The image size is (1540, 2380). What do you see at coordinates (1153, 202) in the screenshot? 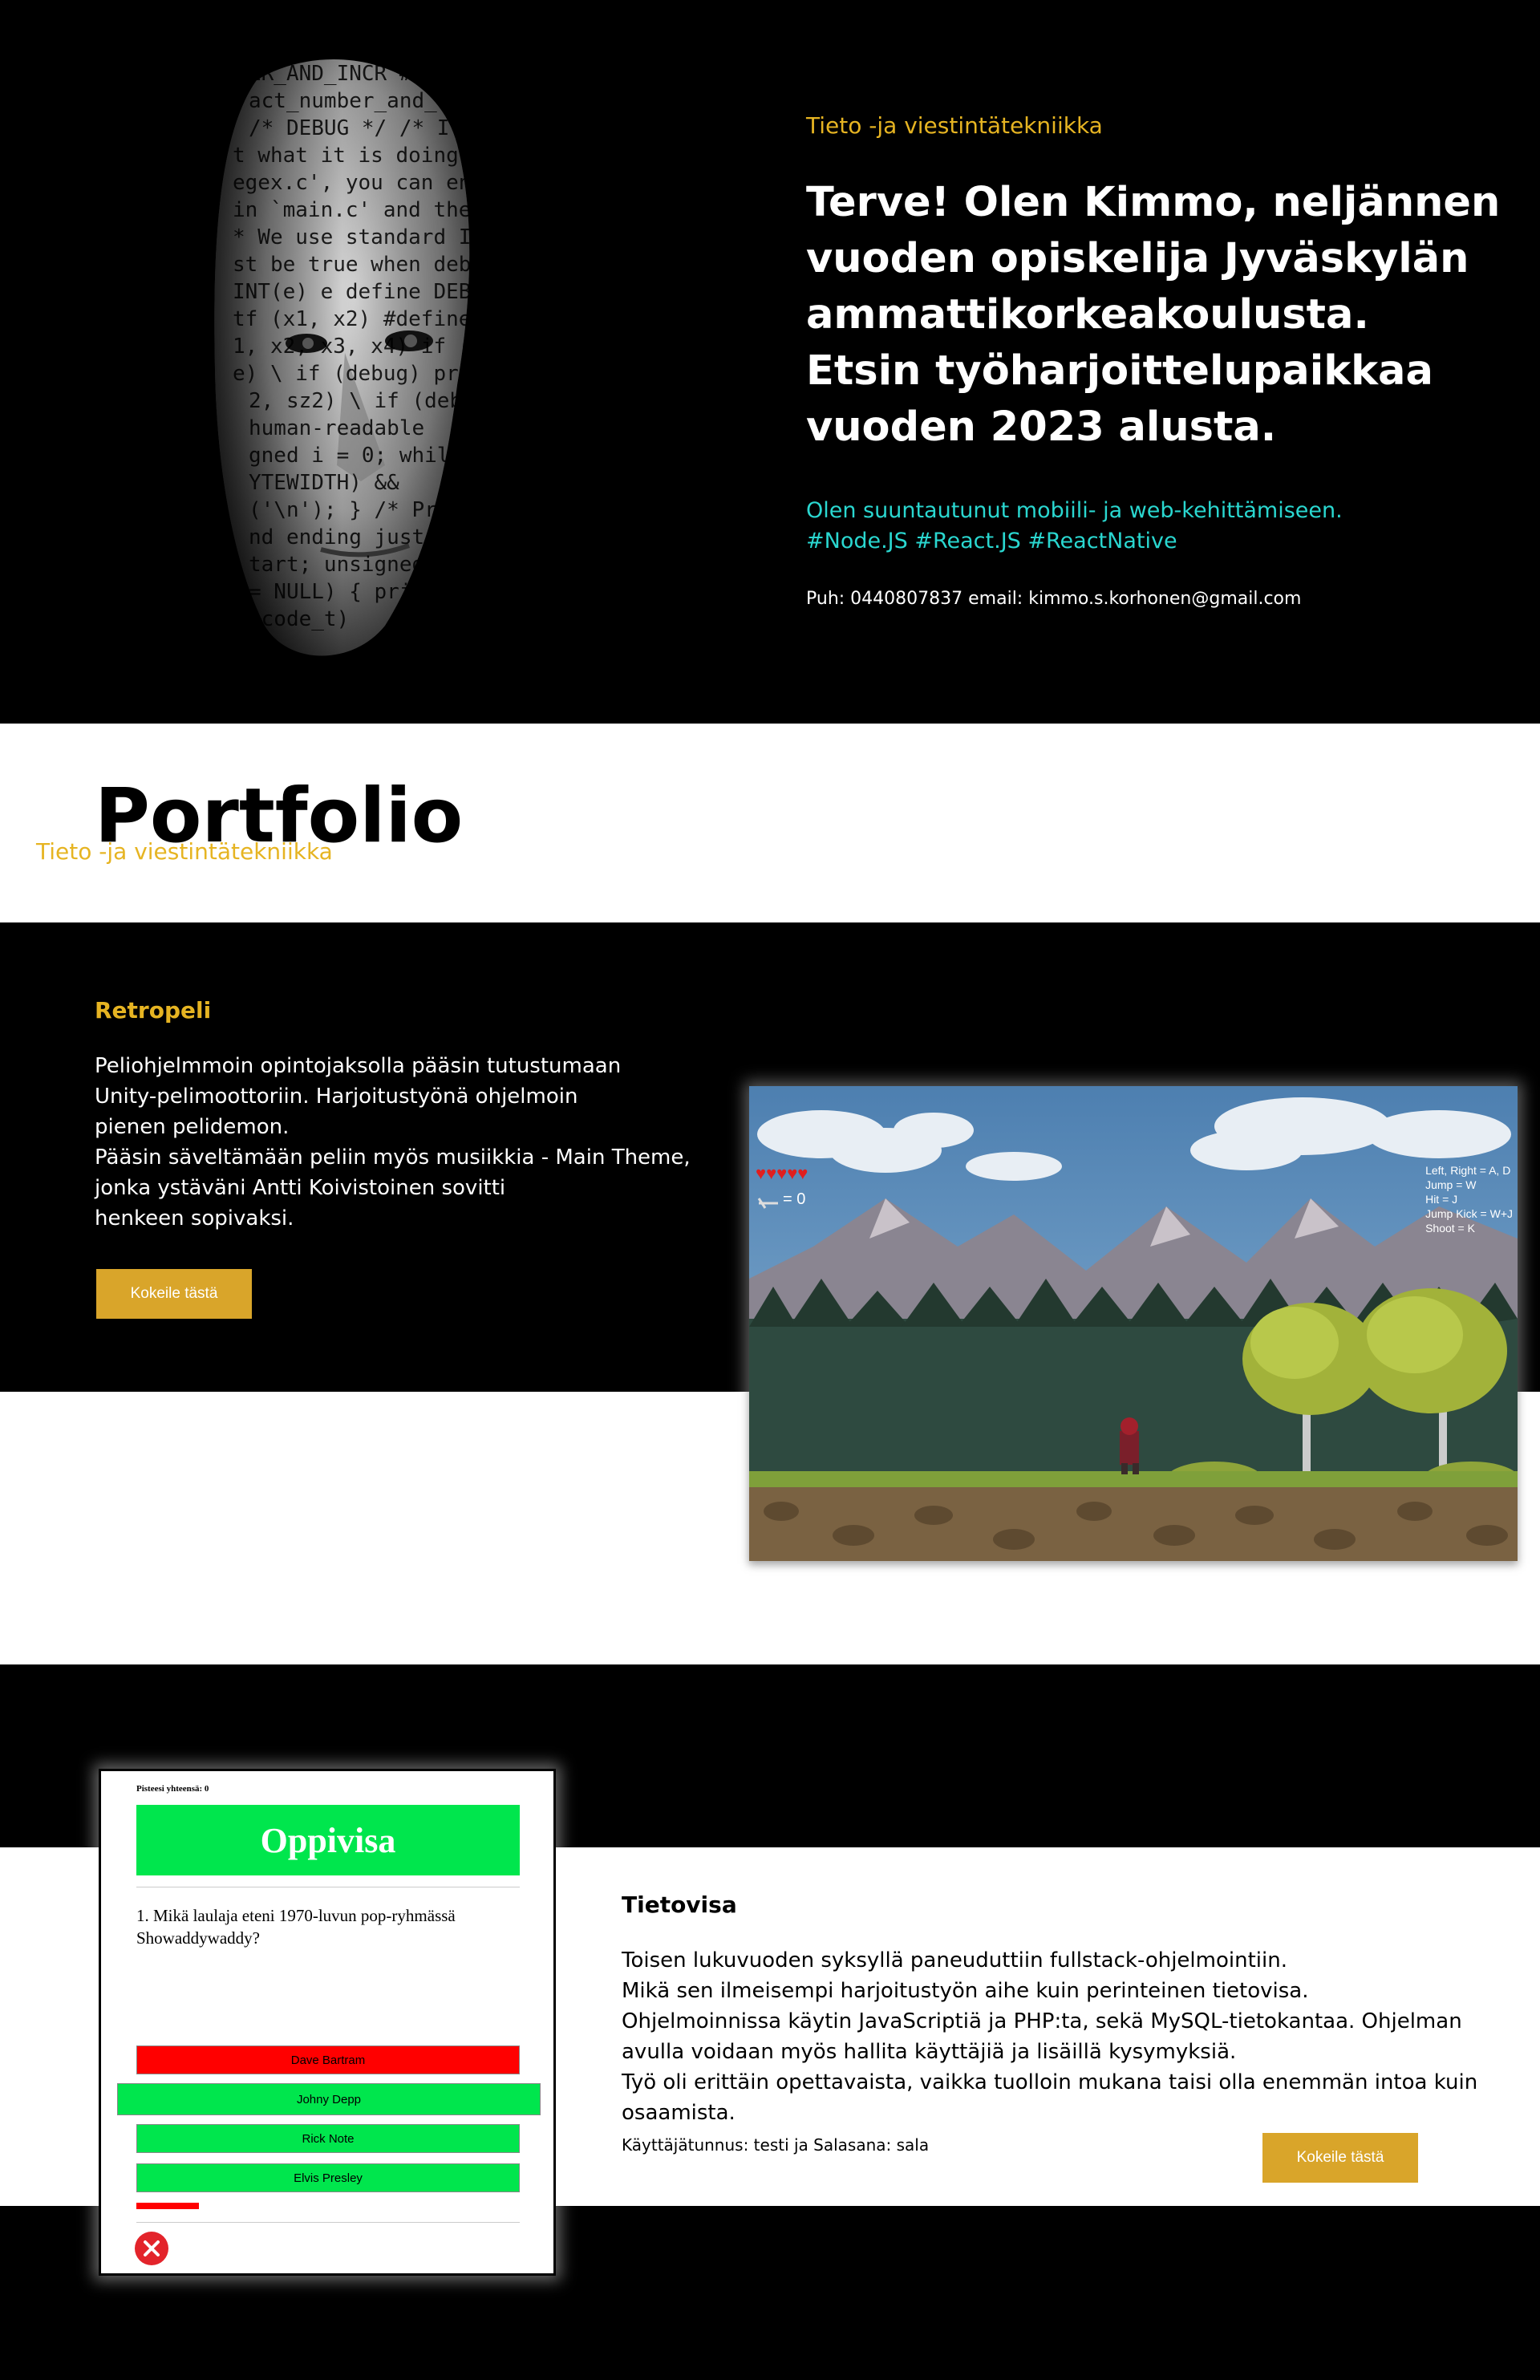
I see `hero-title-line: Terve! Olen Kimmo, neljännen` at bounding box center [1153, 202].